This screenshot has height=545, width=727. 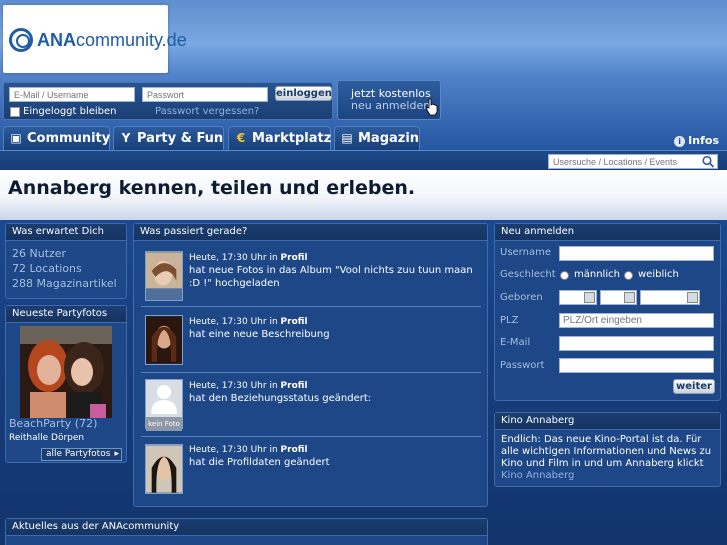 What do you see at coordinates (126, 138) in the screenshot?
I see `cocktail-icon: Y` at bounding box center [126, 138].